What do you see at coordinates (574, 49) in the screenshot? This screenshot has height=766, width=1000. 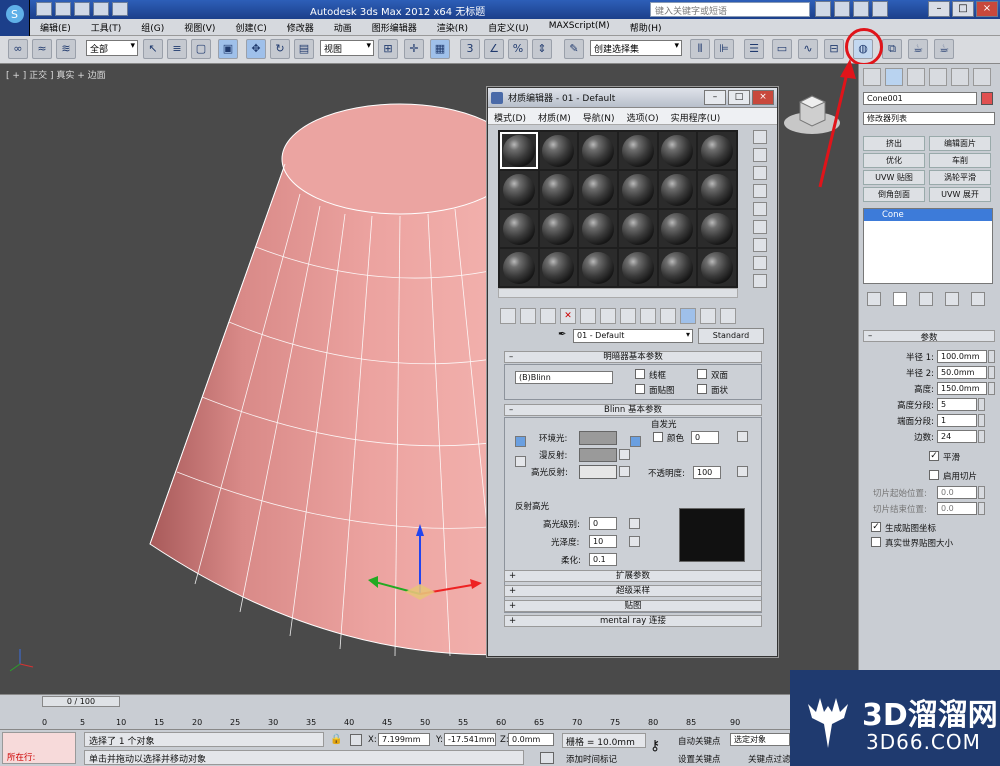 I see `edit-named-selection-icon: ✎` at bounding box center [574, 49].